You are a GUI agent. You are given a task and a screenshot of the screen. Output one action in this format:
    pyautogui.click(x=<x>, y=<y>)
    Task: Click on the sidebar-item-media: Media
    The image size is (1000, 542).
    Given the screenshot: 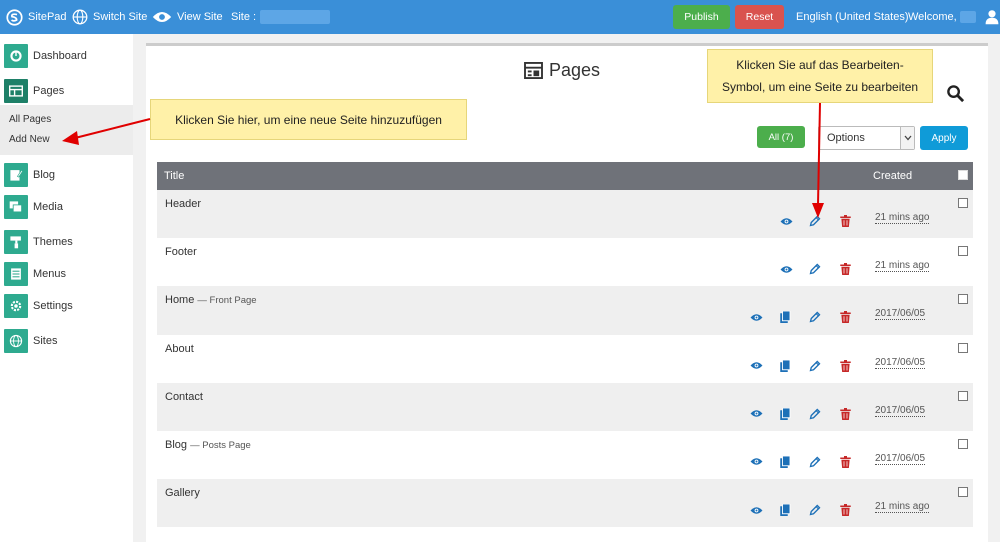 What is the action you would take?
    pyautogui.click(x=66, y=207)
    